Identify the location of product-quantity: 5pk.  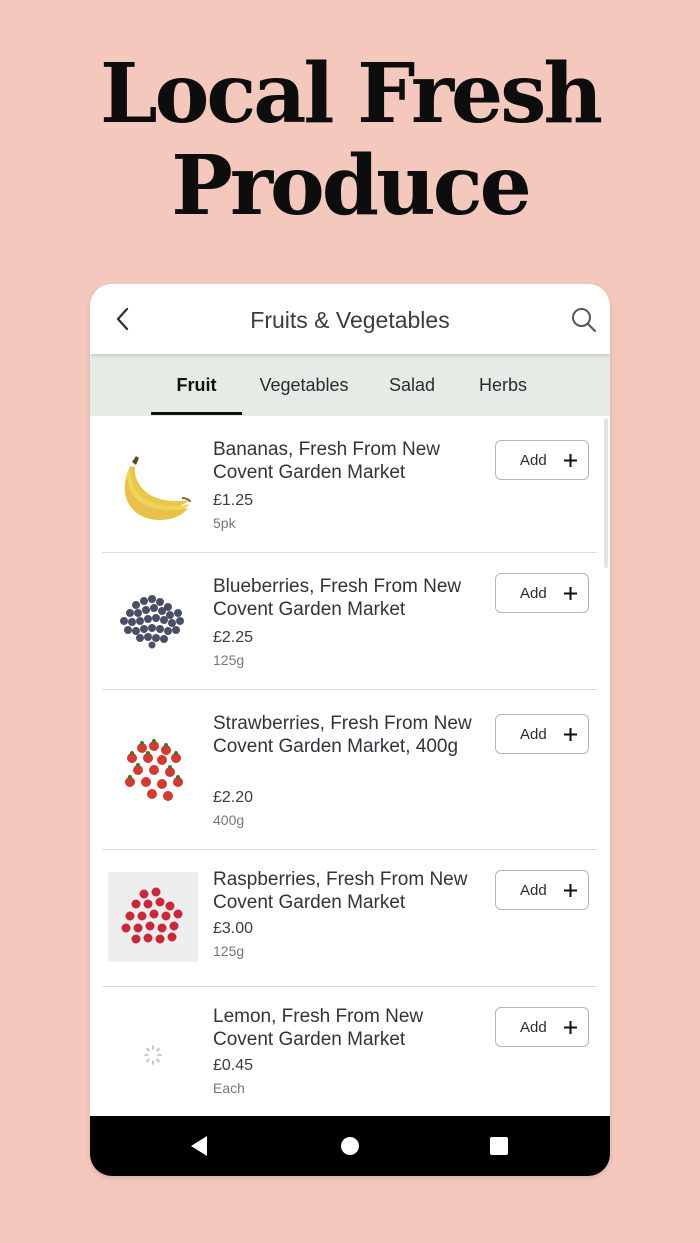
(224, 523).